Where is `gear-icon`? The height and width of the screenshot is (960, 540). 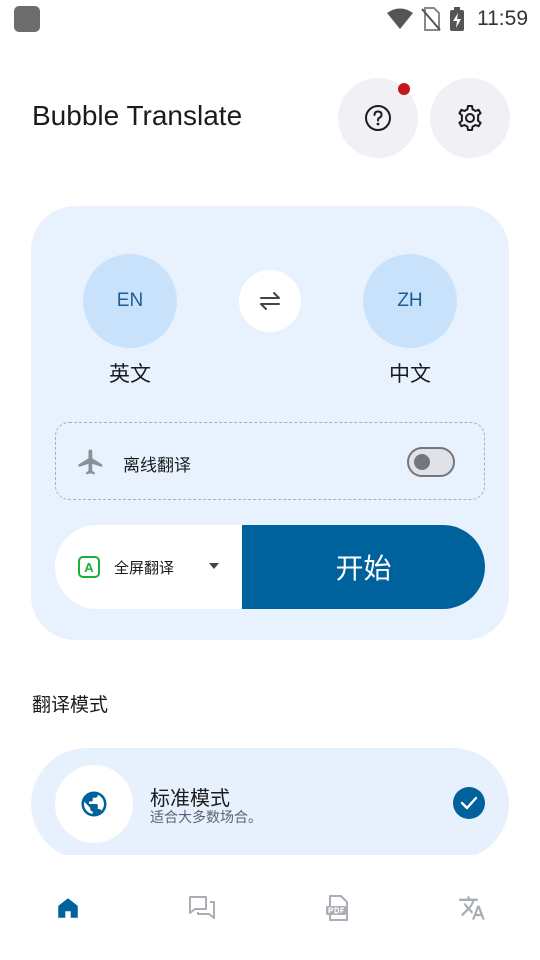
gear-icon is located at coordinates (470, 118).